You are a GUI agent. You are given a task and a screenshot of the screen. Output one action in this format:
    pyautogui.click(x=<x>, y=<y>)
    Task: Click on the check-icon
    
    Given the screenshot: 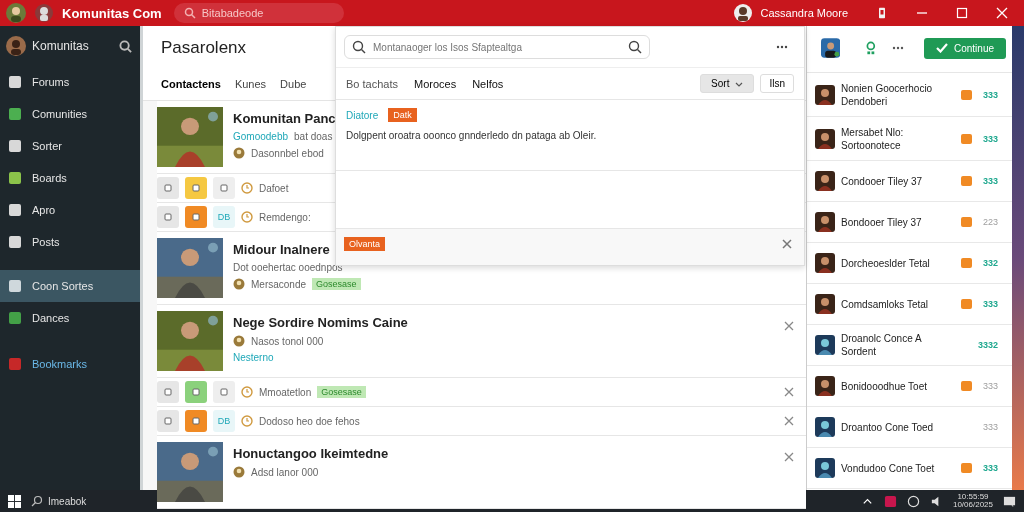 What is the action you would take?
    pyautogui.click(x=941, y=48)
    